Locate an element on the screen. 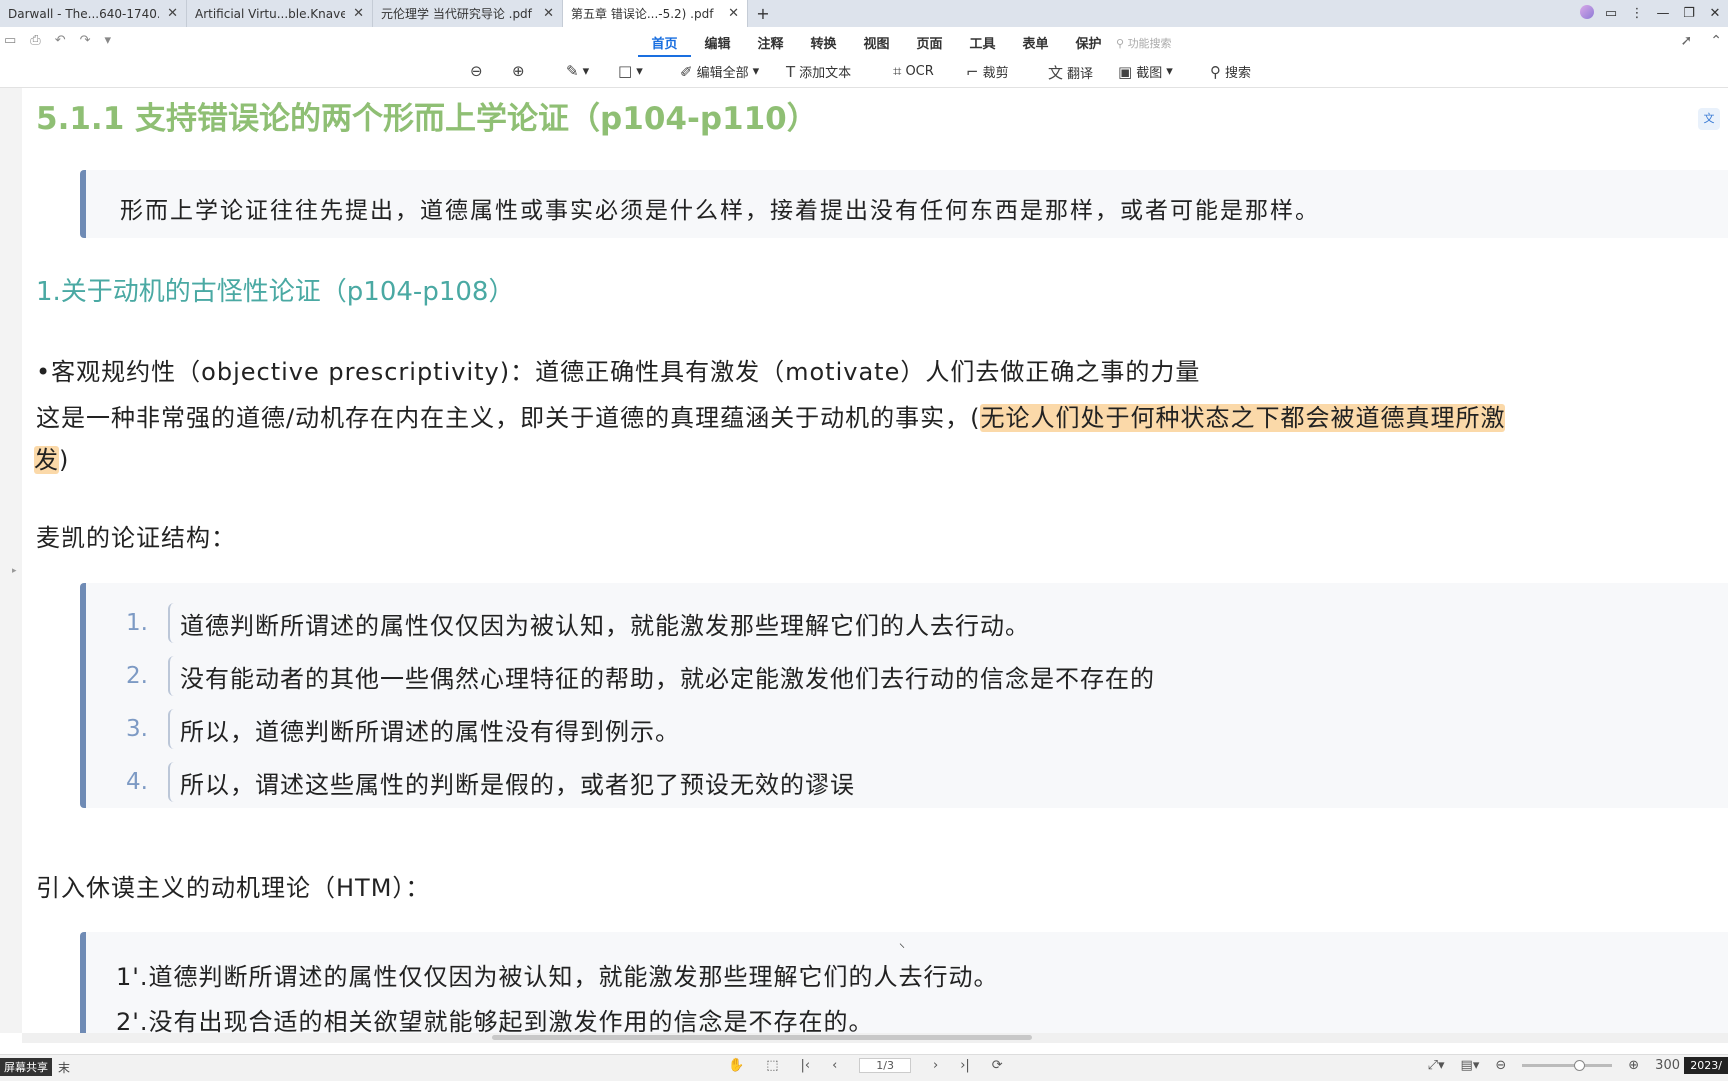  list-text: 所以，谓述这些属性的判断是假的，或者犯了预设无效的谬误 is located at coordinates (517, 784).